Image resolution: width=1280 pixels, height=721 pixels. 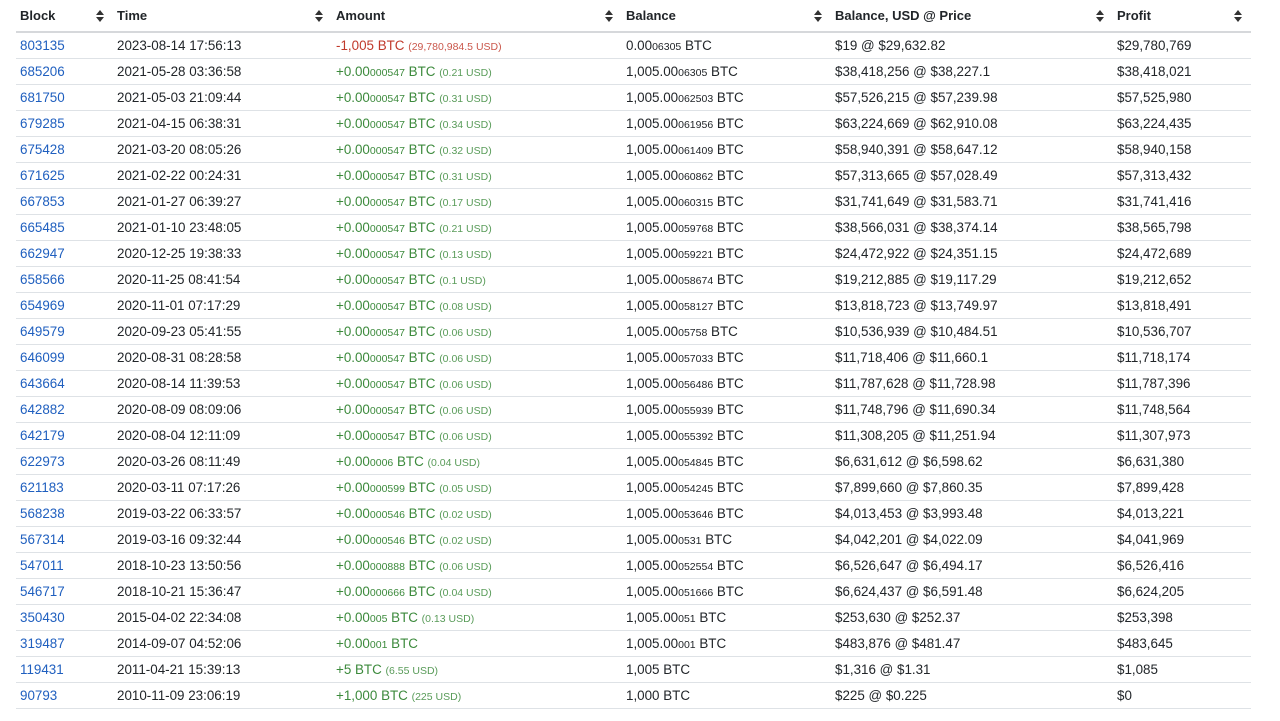 I want to click on block-link: 675428, so click(x=42, y=149).